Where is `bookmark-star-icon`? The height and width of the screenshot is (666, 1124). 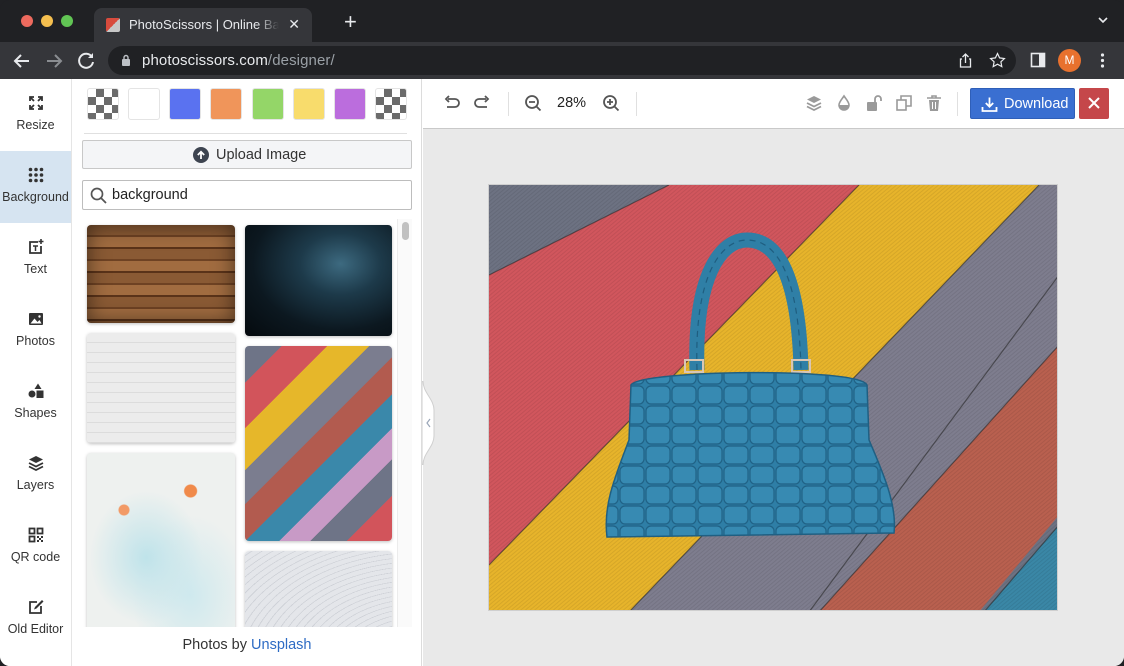
bookmark-star-icon is located at coordinates (997, 60).